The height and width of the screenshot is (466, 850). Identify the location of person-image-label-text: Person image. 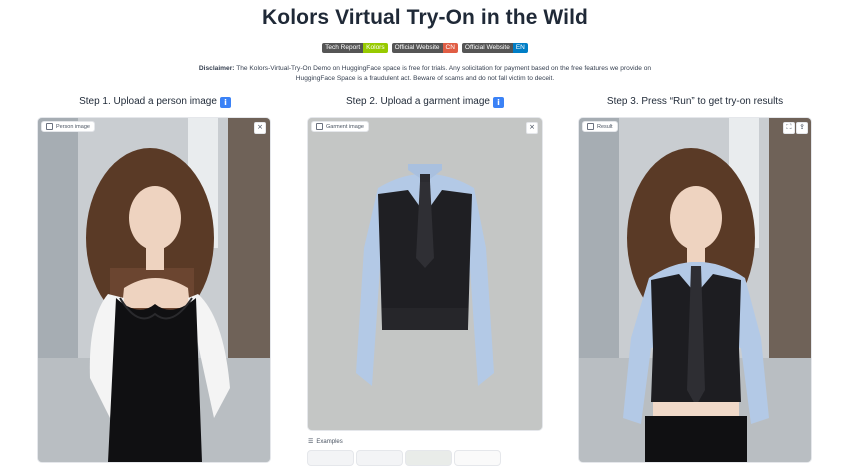
(73, 126).